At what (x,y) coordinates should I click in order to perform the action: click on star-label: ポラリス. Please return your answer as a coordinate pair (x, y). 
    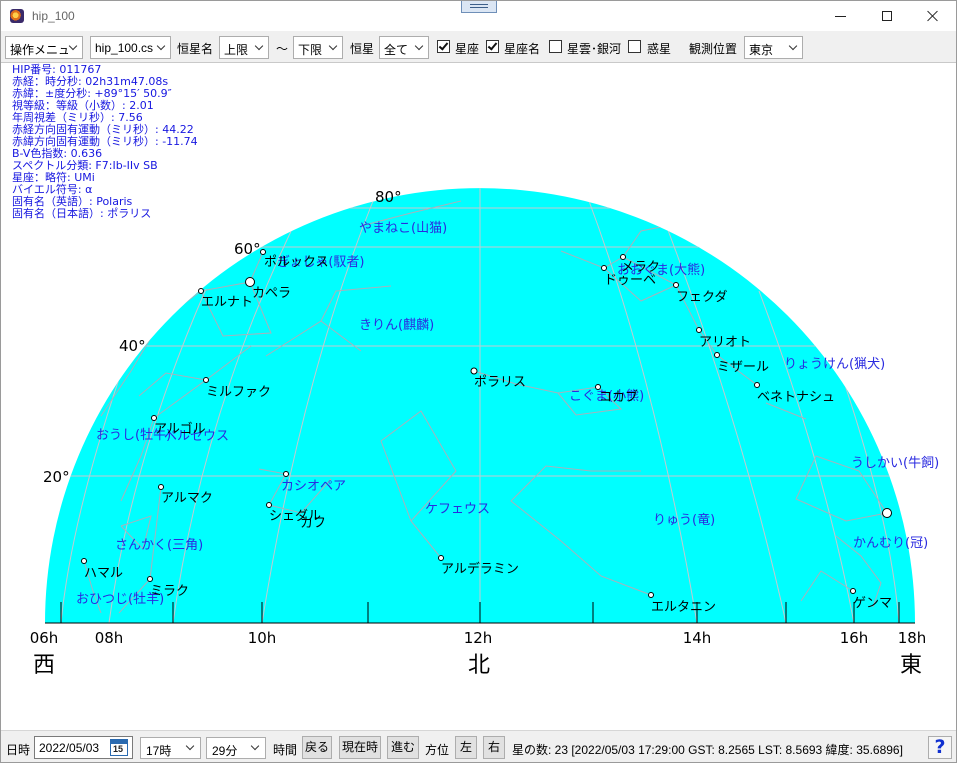
    Looking at the image, I should click on (500, 382).